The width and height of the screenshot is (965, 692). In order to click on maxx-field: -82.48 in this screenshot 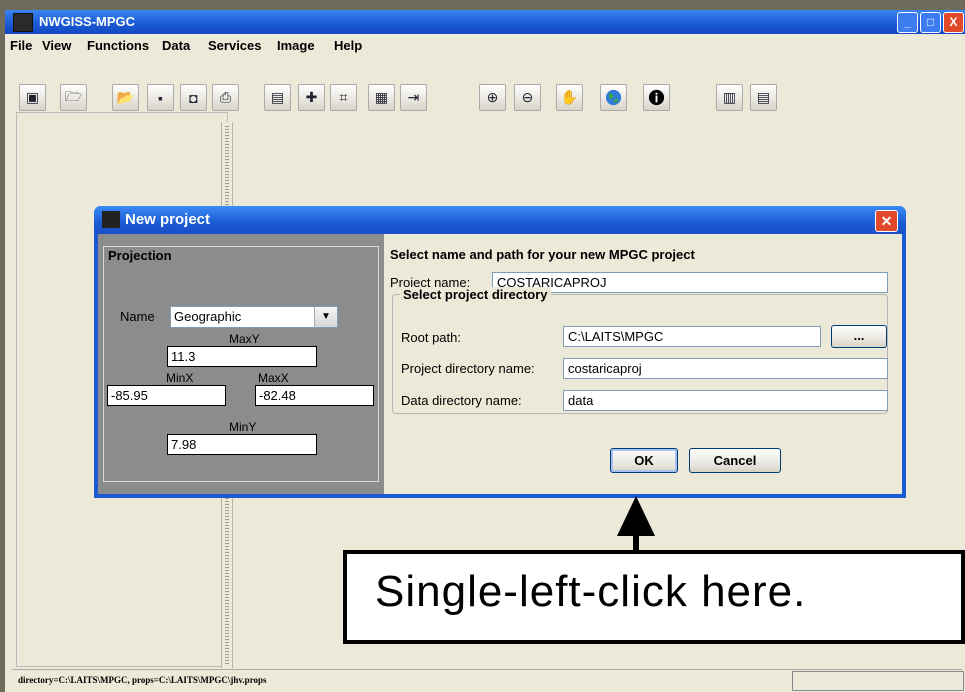, I will do `click(314, 395)`.